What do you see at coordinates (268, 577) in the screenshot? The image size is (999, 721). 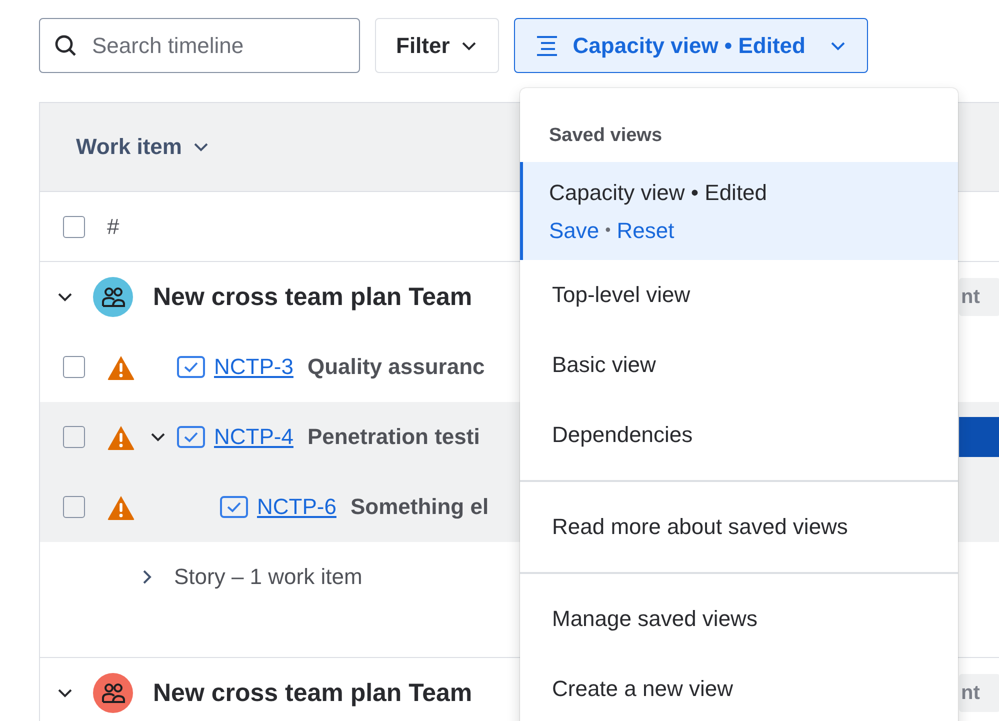 I see `story-group-label: Story – 1 work item` at bounding box center [268, 577].